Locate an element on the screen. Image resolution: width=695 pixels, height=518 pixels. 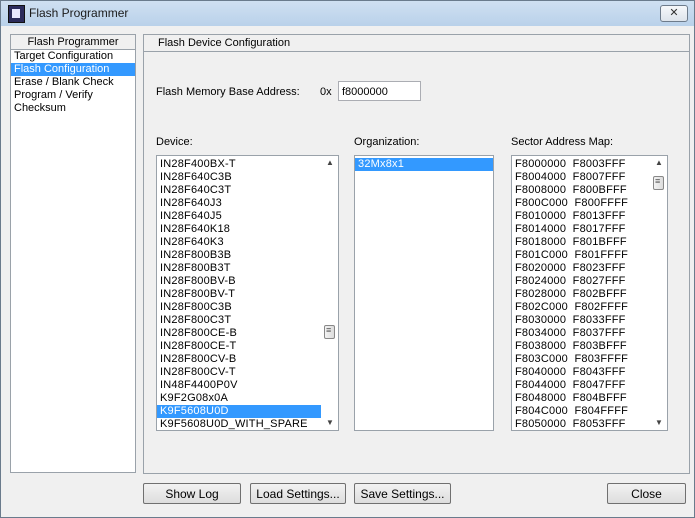
base-address-prefix: 0x is located at coordinates (326, 92).